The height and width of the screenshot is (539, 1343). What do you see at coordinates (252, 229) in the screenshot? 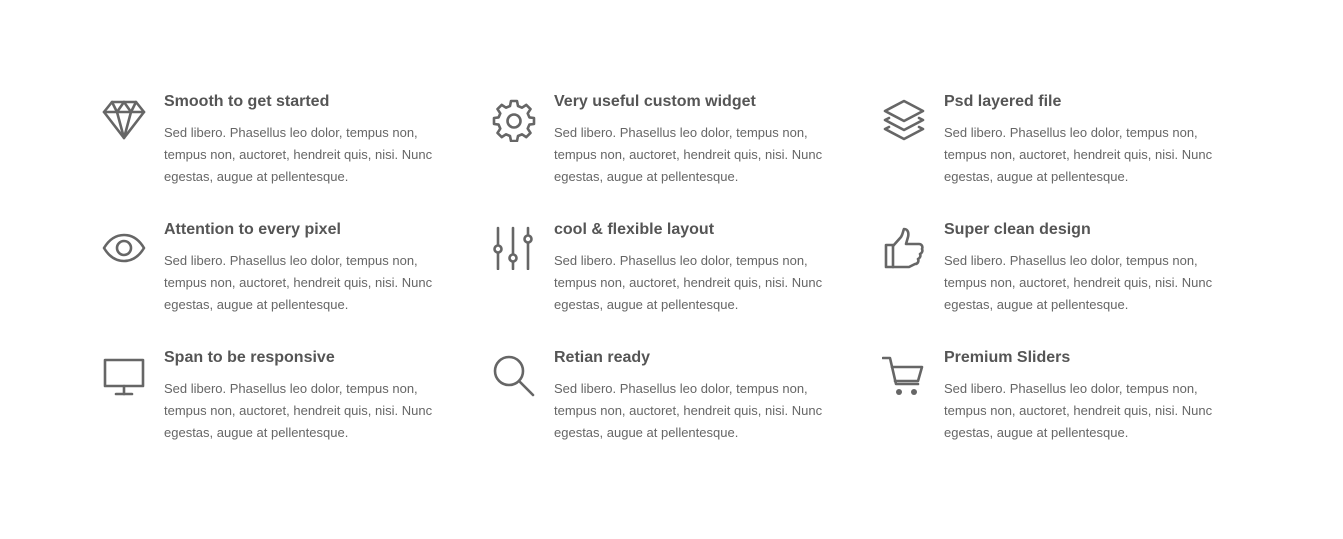
I see `feature-title: Attention to every pixel` at bounding box center [252, 229].